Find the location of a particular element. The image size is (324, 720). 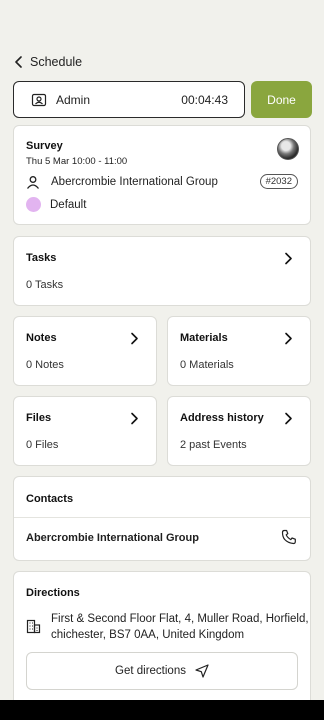

contacts-title: Contacts is located at coordinates (50, 499).